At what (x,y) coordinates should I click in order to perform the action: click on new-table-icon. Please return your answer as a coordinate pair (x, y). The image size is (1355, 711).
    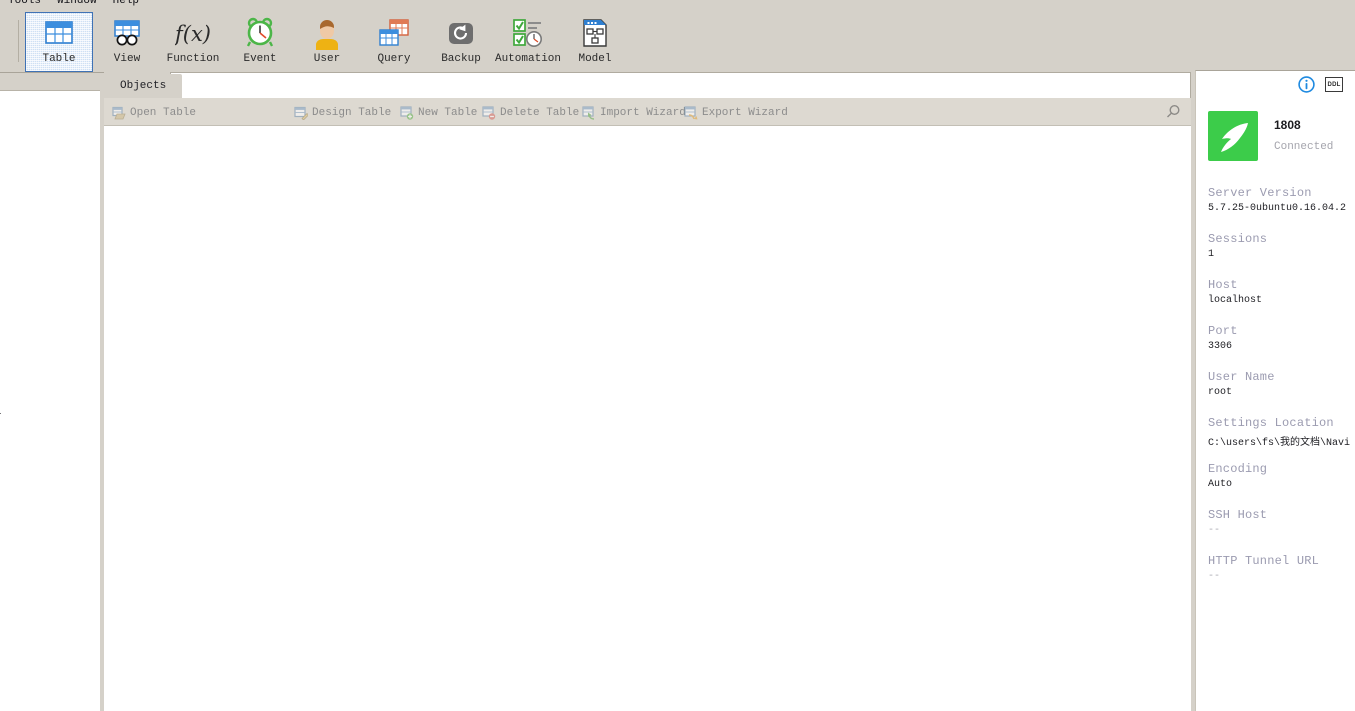
    Looking at the image, I should click on (407, 113).